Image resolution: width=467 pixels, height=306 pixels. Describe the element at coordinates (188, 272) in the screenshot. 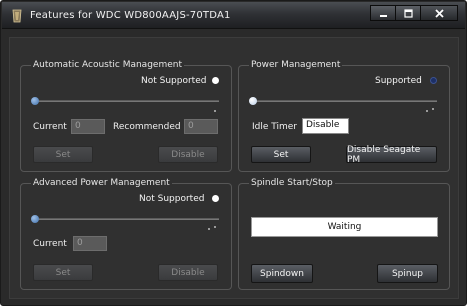

I see `apm-disable-button: Disable` at that location.